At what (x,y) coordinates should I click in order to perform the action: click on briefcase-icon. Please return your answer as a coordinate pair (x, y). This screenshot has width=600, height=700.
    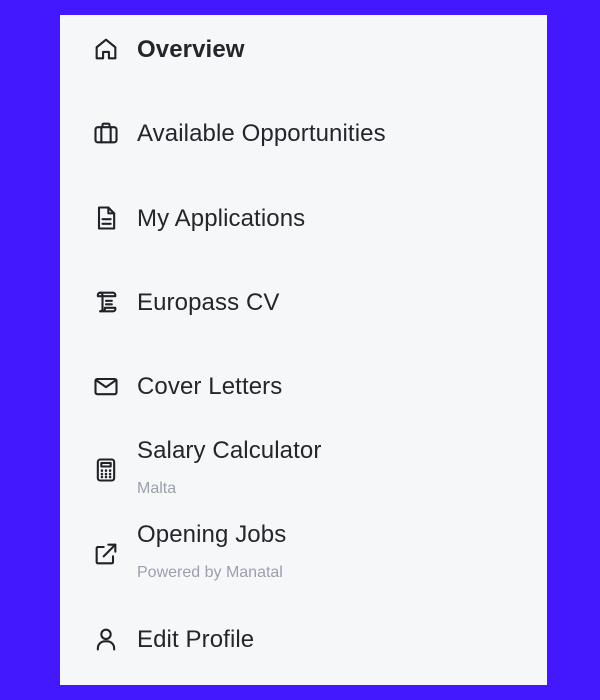
    Looking at the image, I should click on (106, 133).